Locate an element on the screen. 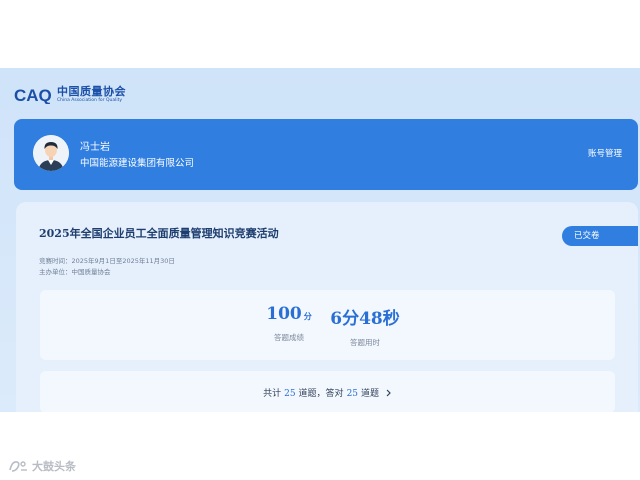  user-organization: 中国能源建设集团有限公司 is located at coordinates (137, 163).